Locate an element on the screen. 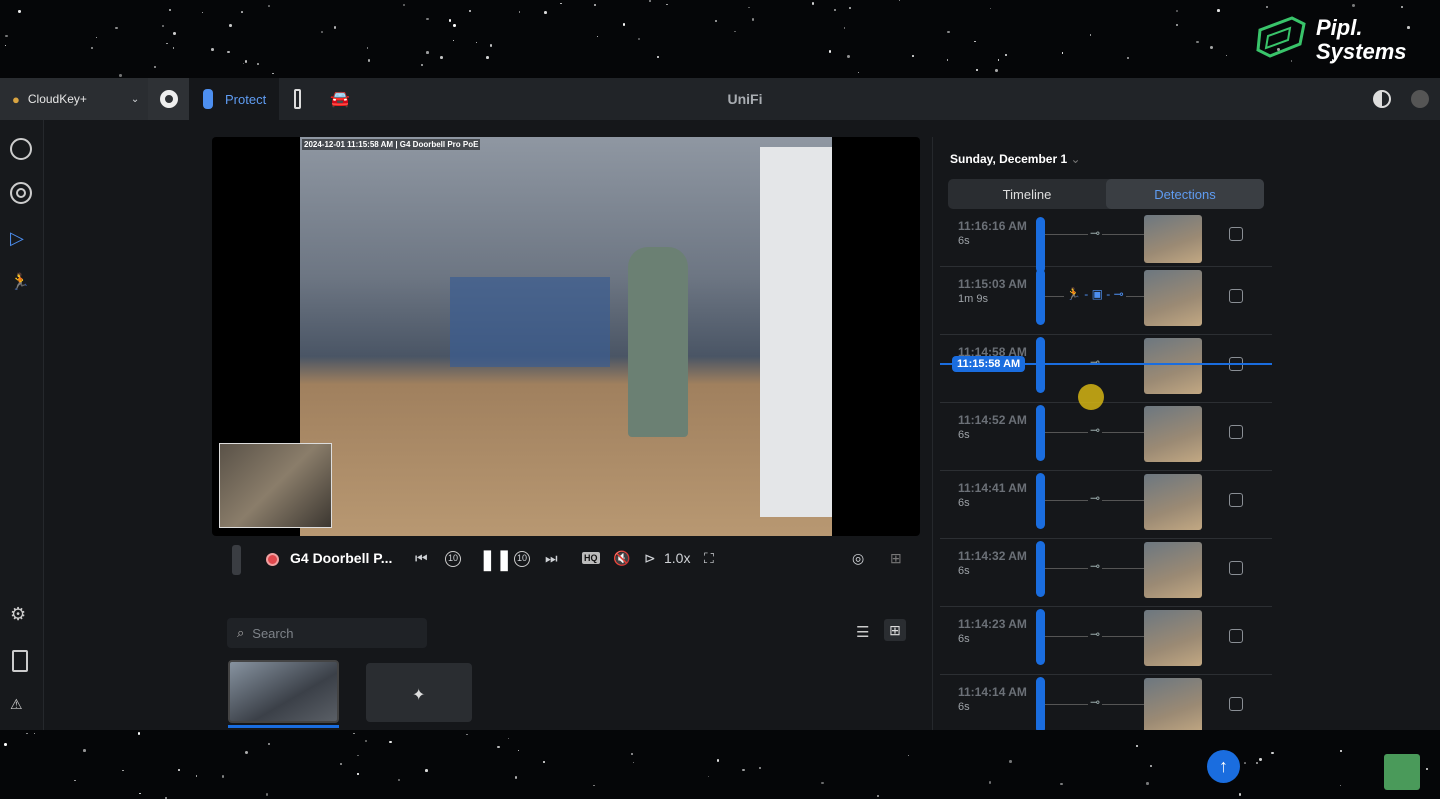 The height and width of the screenshot is (799, 1440). dashboard-icon is located at coordinates (21, 149).